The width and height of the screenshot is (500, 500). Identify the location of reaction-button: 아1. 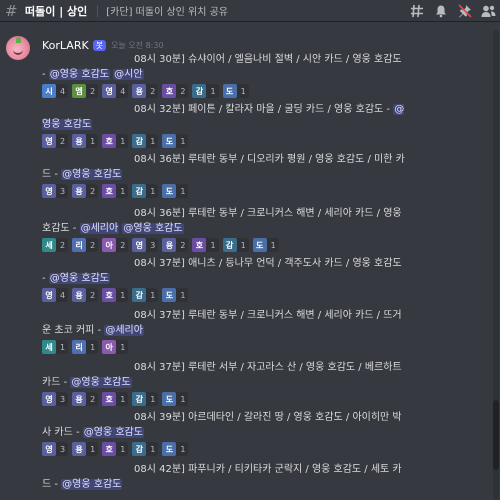
(115, 347).